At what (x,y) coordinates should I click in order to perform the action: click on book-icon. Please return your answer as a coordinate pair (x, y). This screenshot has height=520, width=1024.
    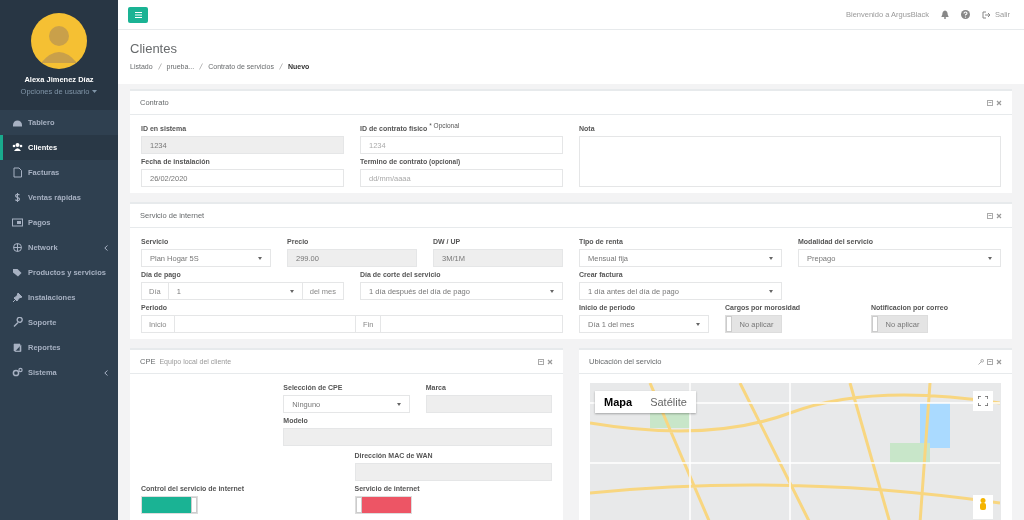
    Looking at the image, I should click on (17, 347).